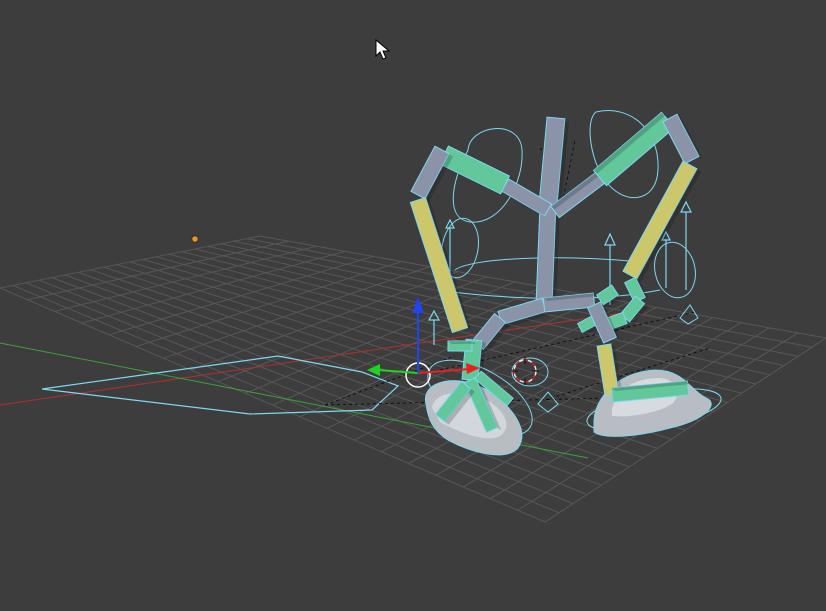  Describe the element at coordinates (556, 223) in the screenshot. I see `armature-bones` at that location.